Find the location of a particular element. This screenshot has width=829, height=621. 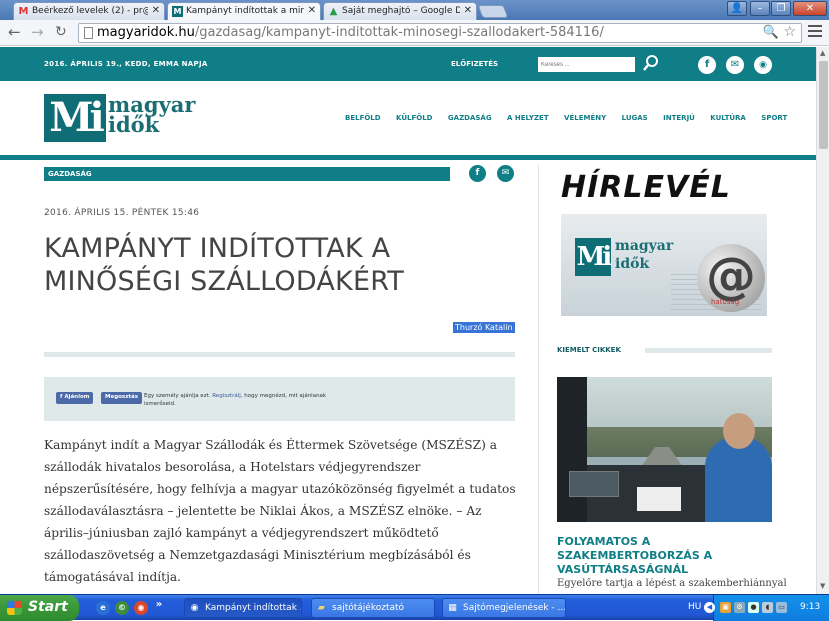

section-label: GAZDASÁG is located at coordinates (247, 174).